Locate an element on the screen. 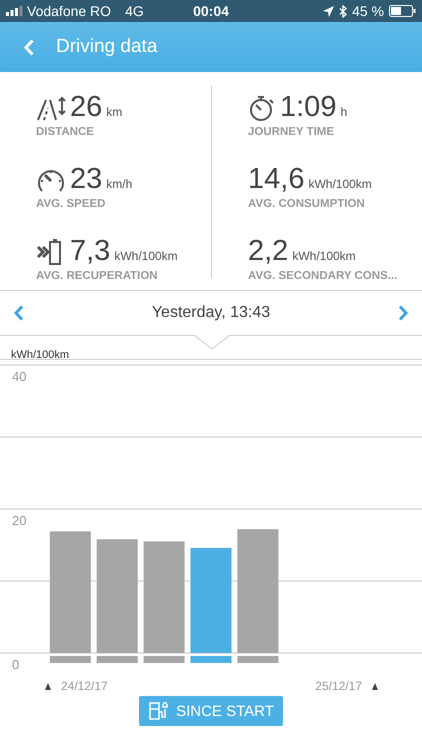 The height and width of the screenshot is (750, 422). trip-date: Yesterday, 13:43 is located at coordinates (211, 313).